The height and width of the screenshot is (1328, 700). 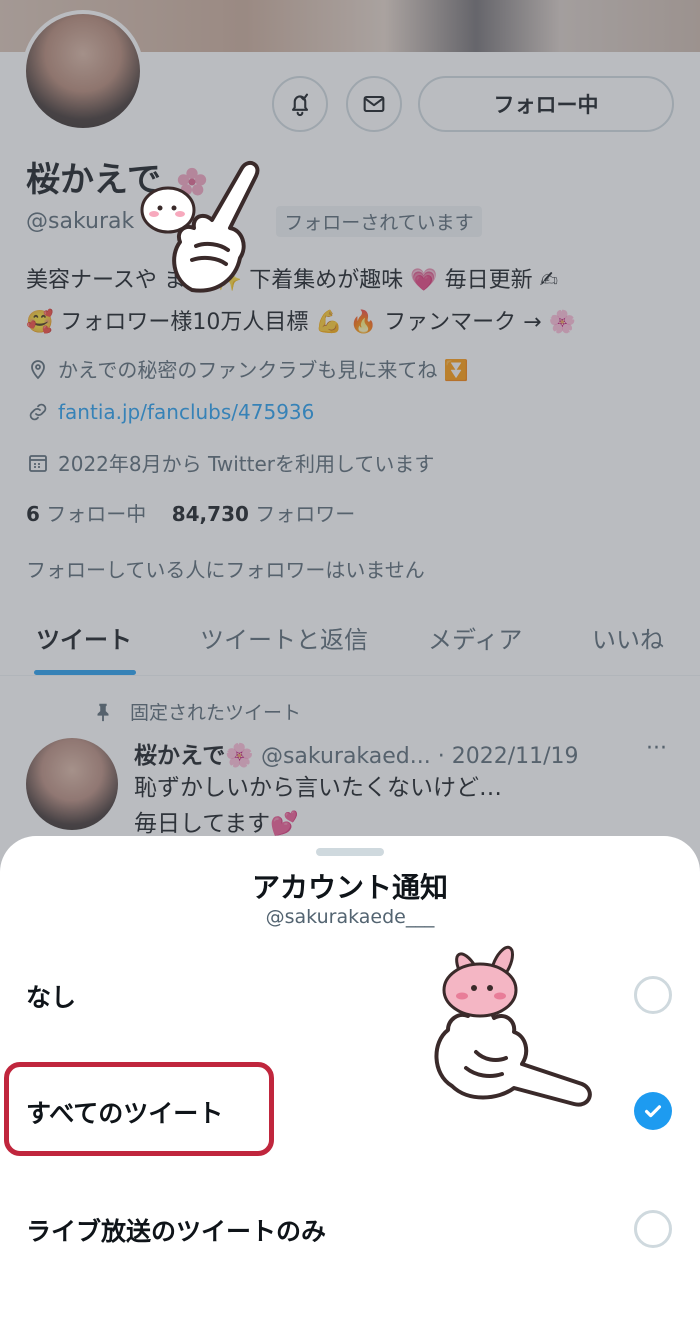 I want to click on pointing-hand-rabbit-sticker, so click(x=513, y=1026).